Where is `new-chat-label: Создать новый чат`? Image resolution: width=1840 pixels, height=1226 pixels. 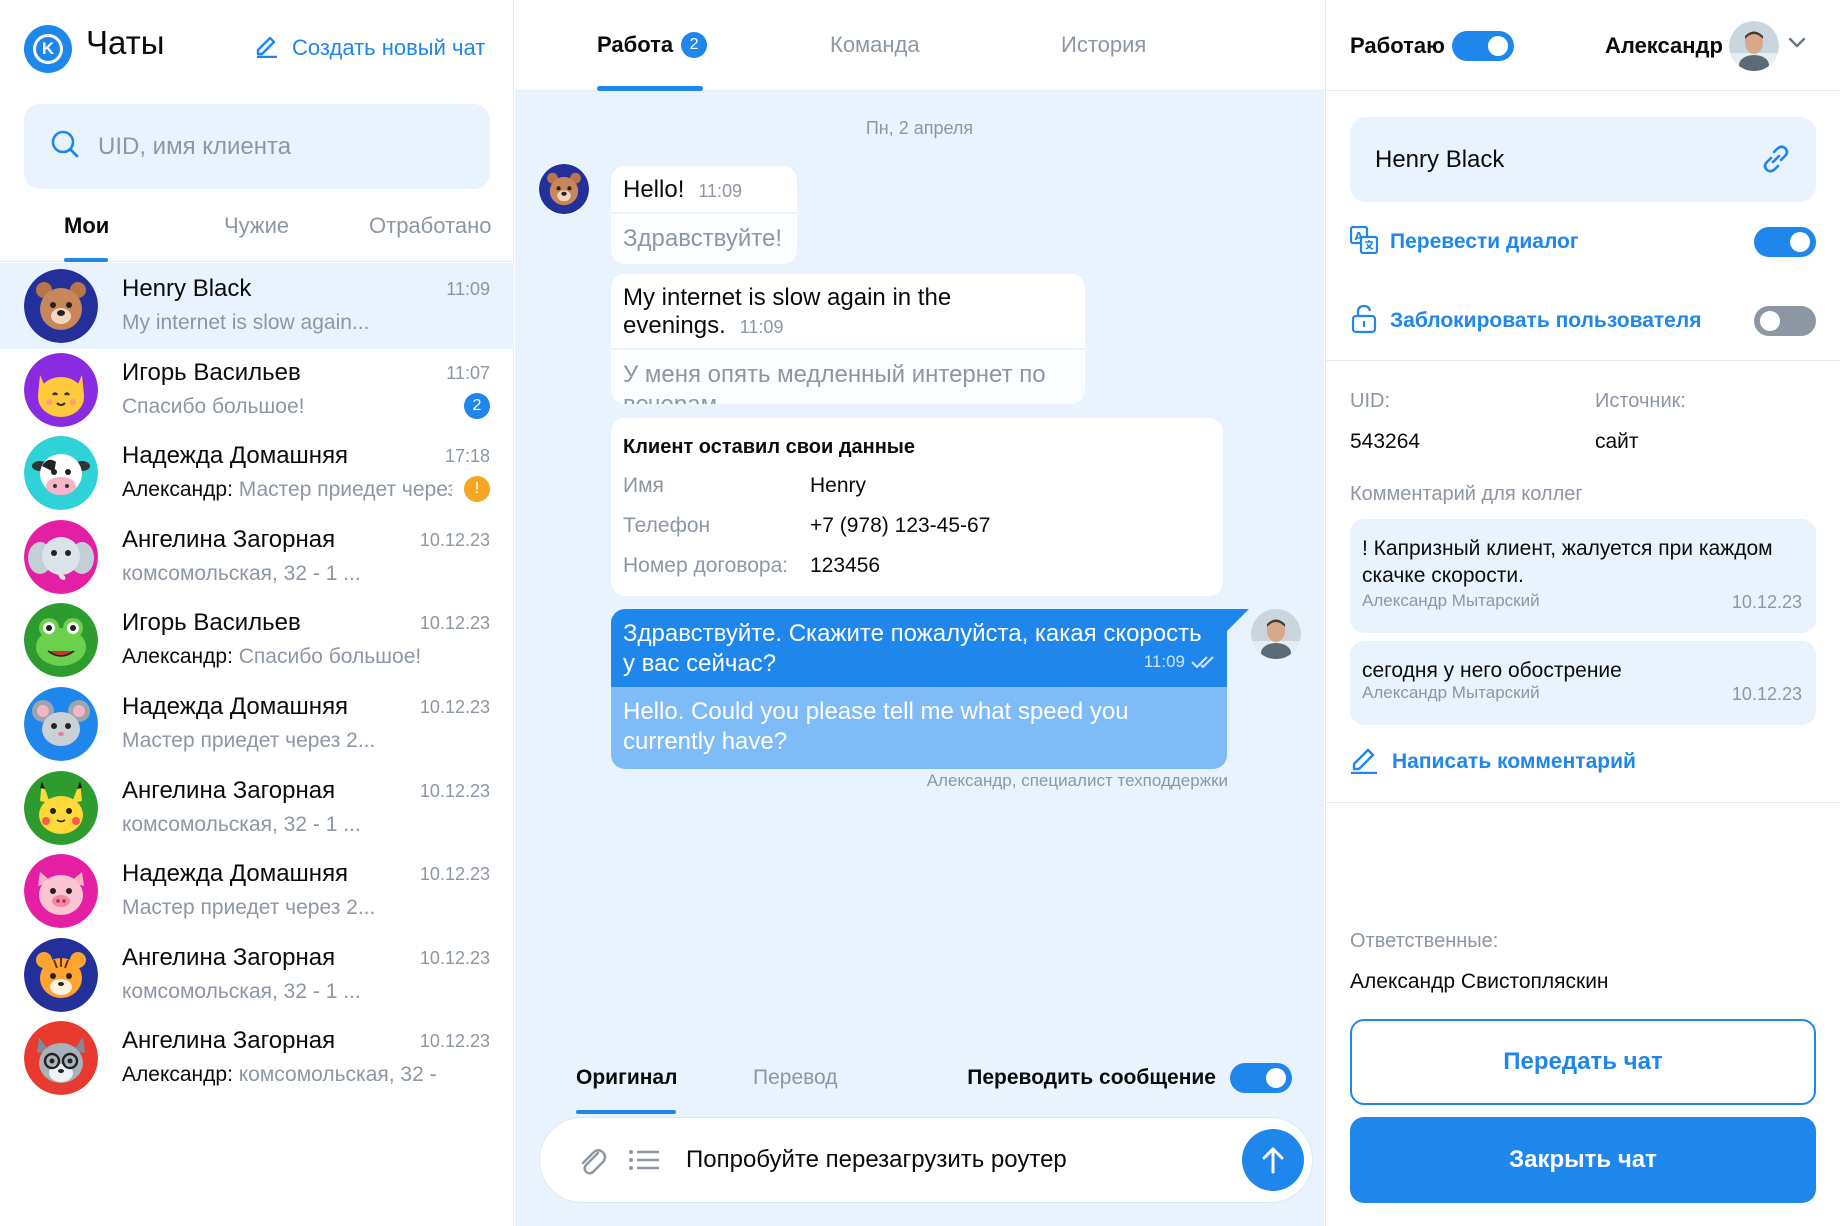
new-chat-label: Создать новый чат is located at coordinates (389, 47).